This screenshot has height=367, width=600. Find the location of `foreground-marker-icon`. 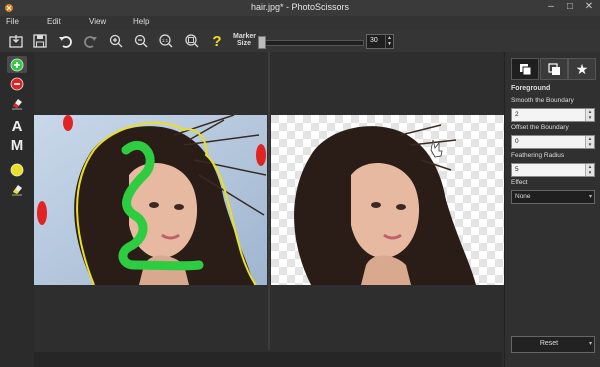

foreground-marker-icon is located at coordinates (17, 64).